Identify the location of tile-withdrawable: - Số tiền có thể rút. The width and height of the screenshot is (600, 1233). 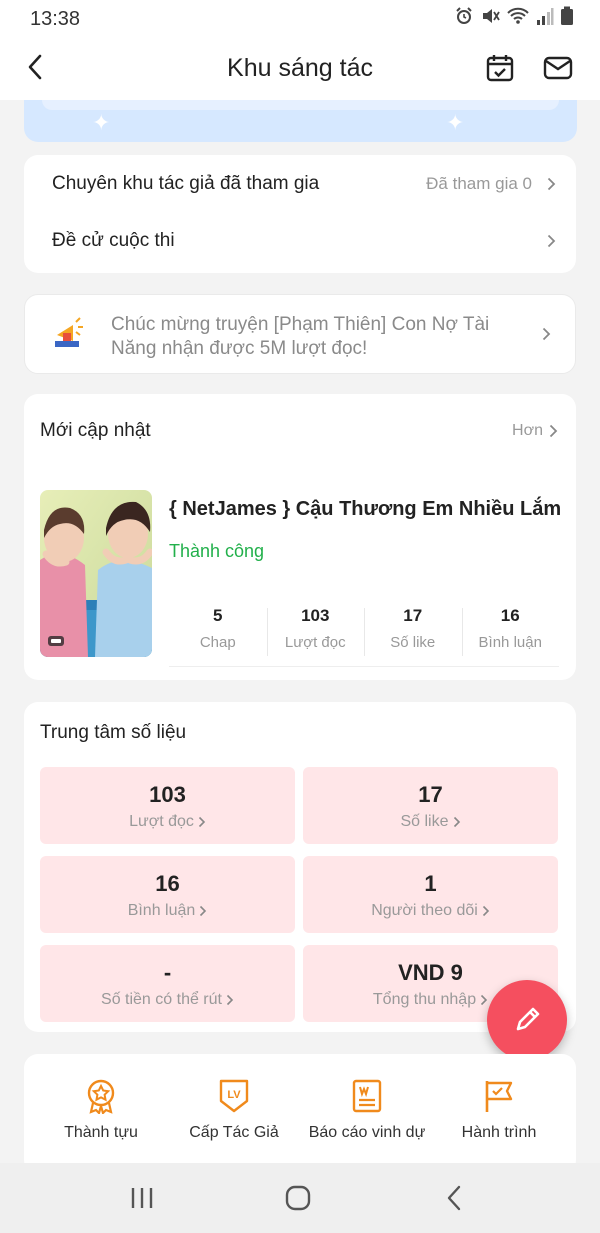
(167, 983).